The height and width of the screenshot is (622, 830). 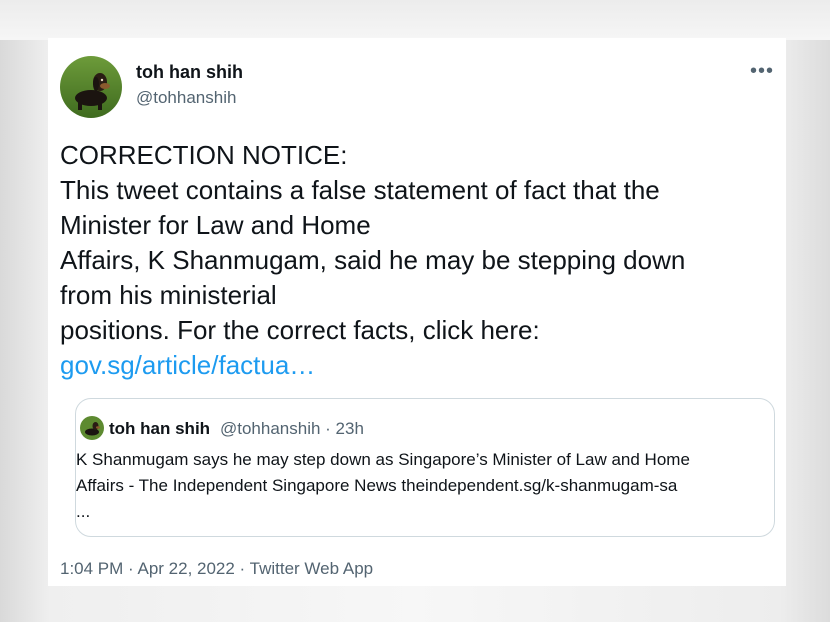 I want to click on tweet-body-line: CORRECTION NOTICE:, so click(x=204, y=155).